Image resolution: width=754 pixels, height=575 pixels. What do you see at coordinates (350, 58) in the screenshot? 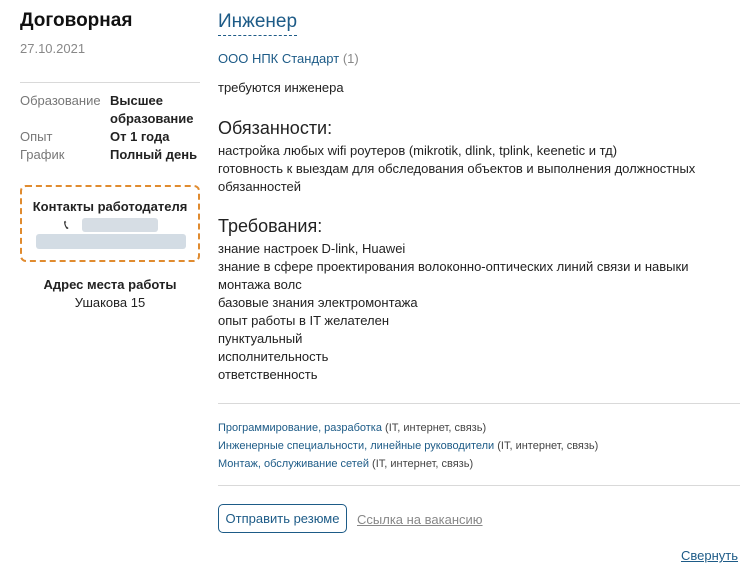
I see `company-vacancy-count: (1)` at bounding box center [350, 58].